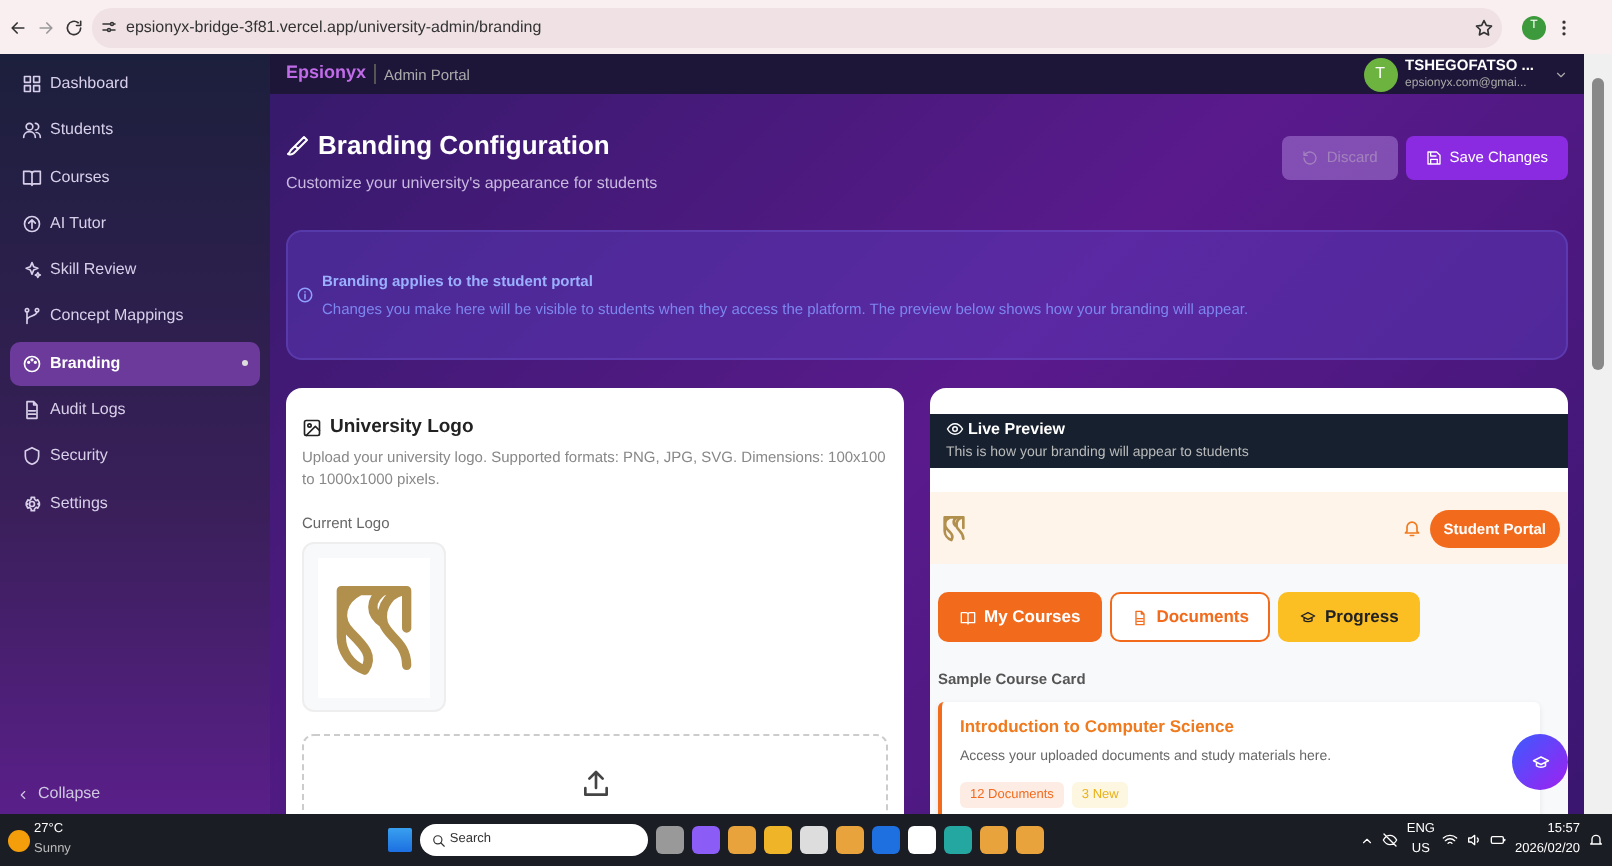  Describe the element at coordinates (1390, 840) in the screenshot. I see `eye-off-icon` at that location.